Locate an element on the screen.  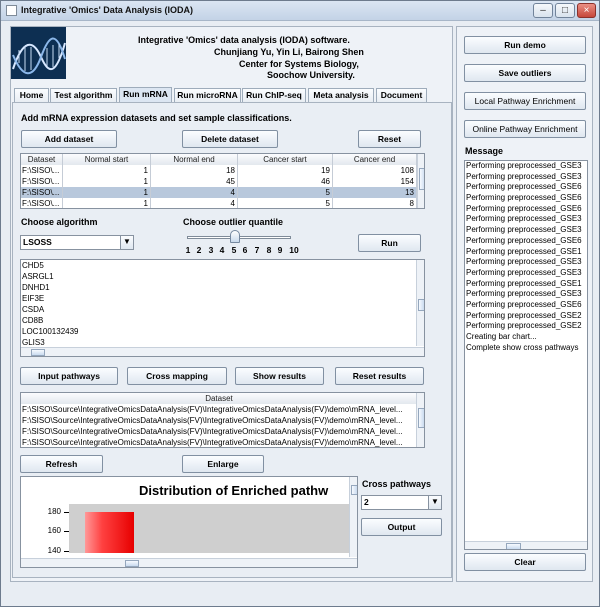
show-results-button: Show results is located at coordinates (279, 376).